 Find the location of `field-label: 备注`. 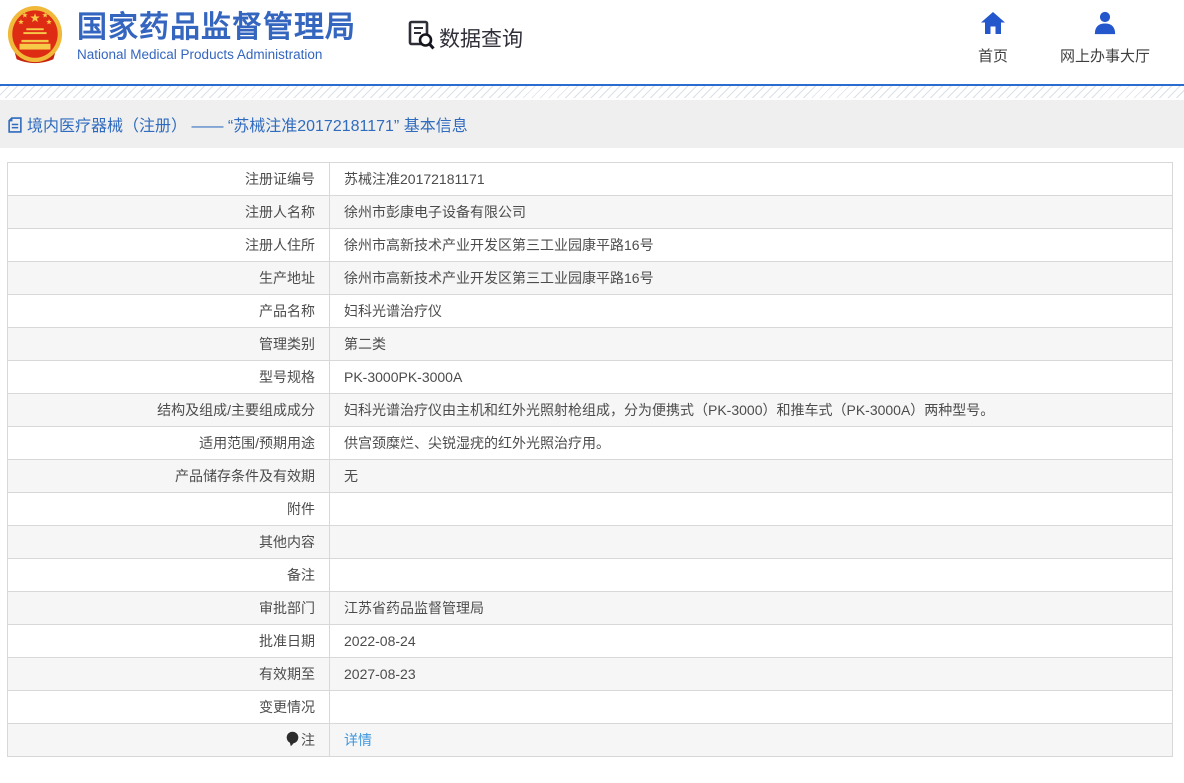

field-label: 备注 is located at coordinates (168, 575).